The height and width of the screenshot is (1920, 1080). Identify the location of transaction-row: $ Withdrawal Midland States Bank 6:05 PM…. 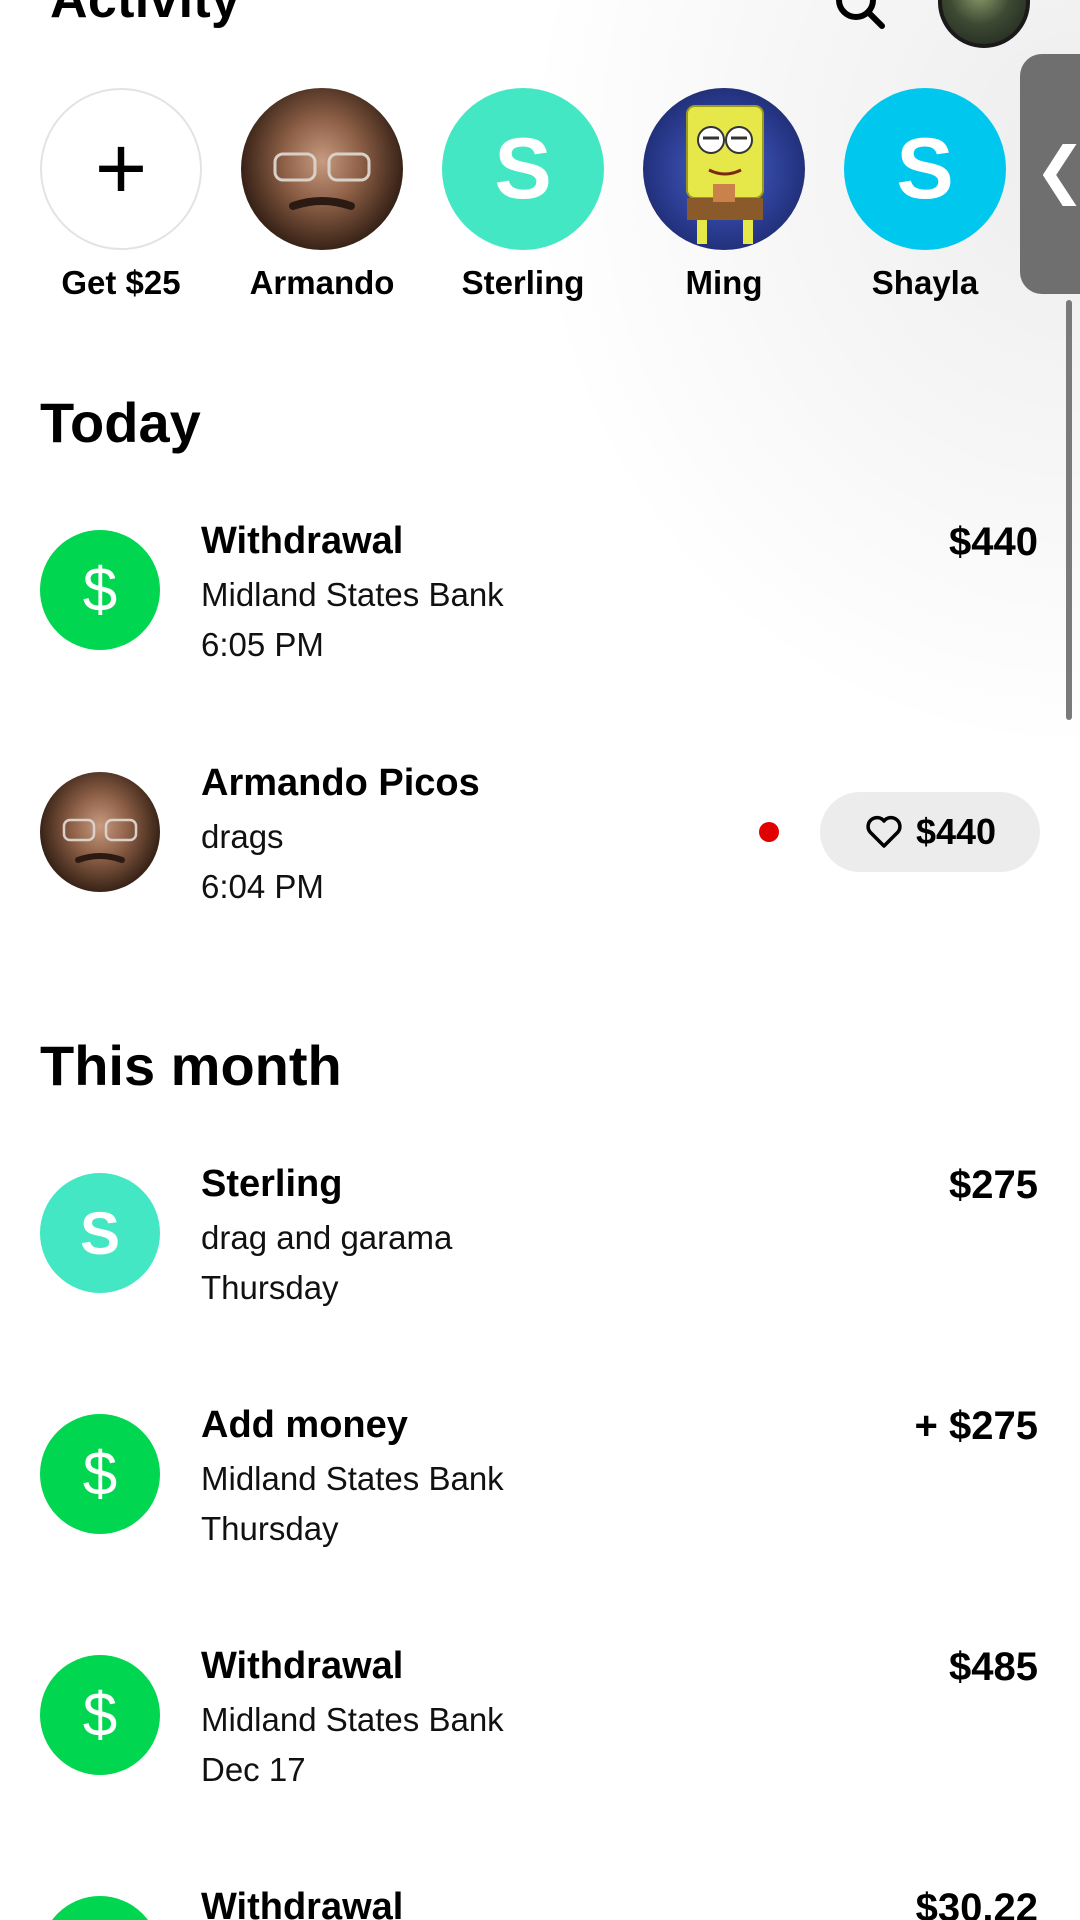
(540, 605).